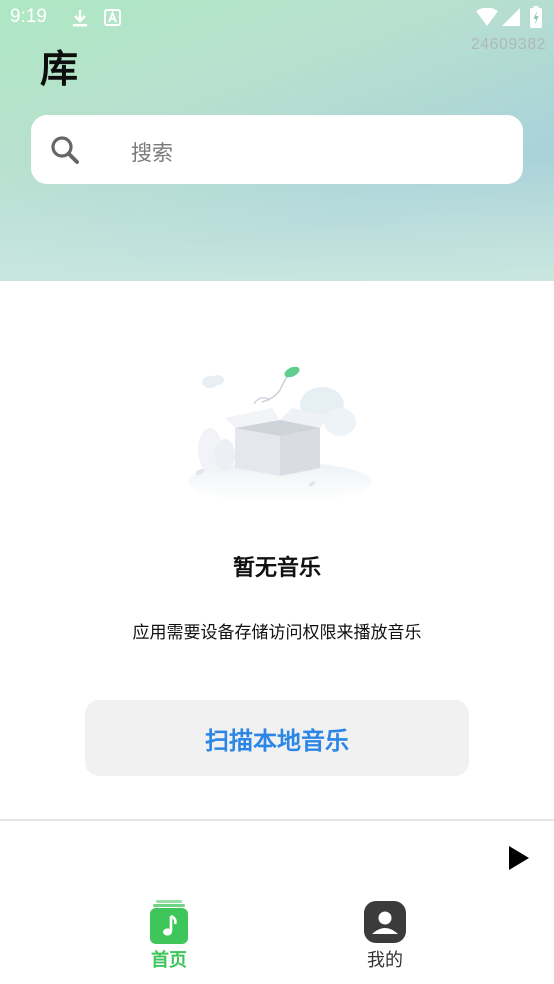  Describe the element at coordinates (59, 69) in the screenshot. I see `page-title: 库` at that location.